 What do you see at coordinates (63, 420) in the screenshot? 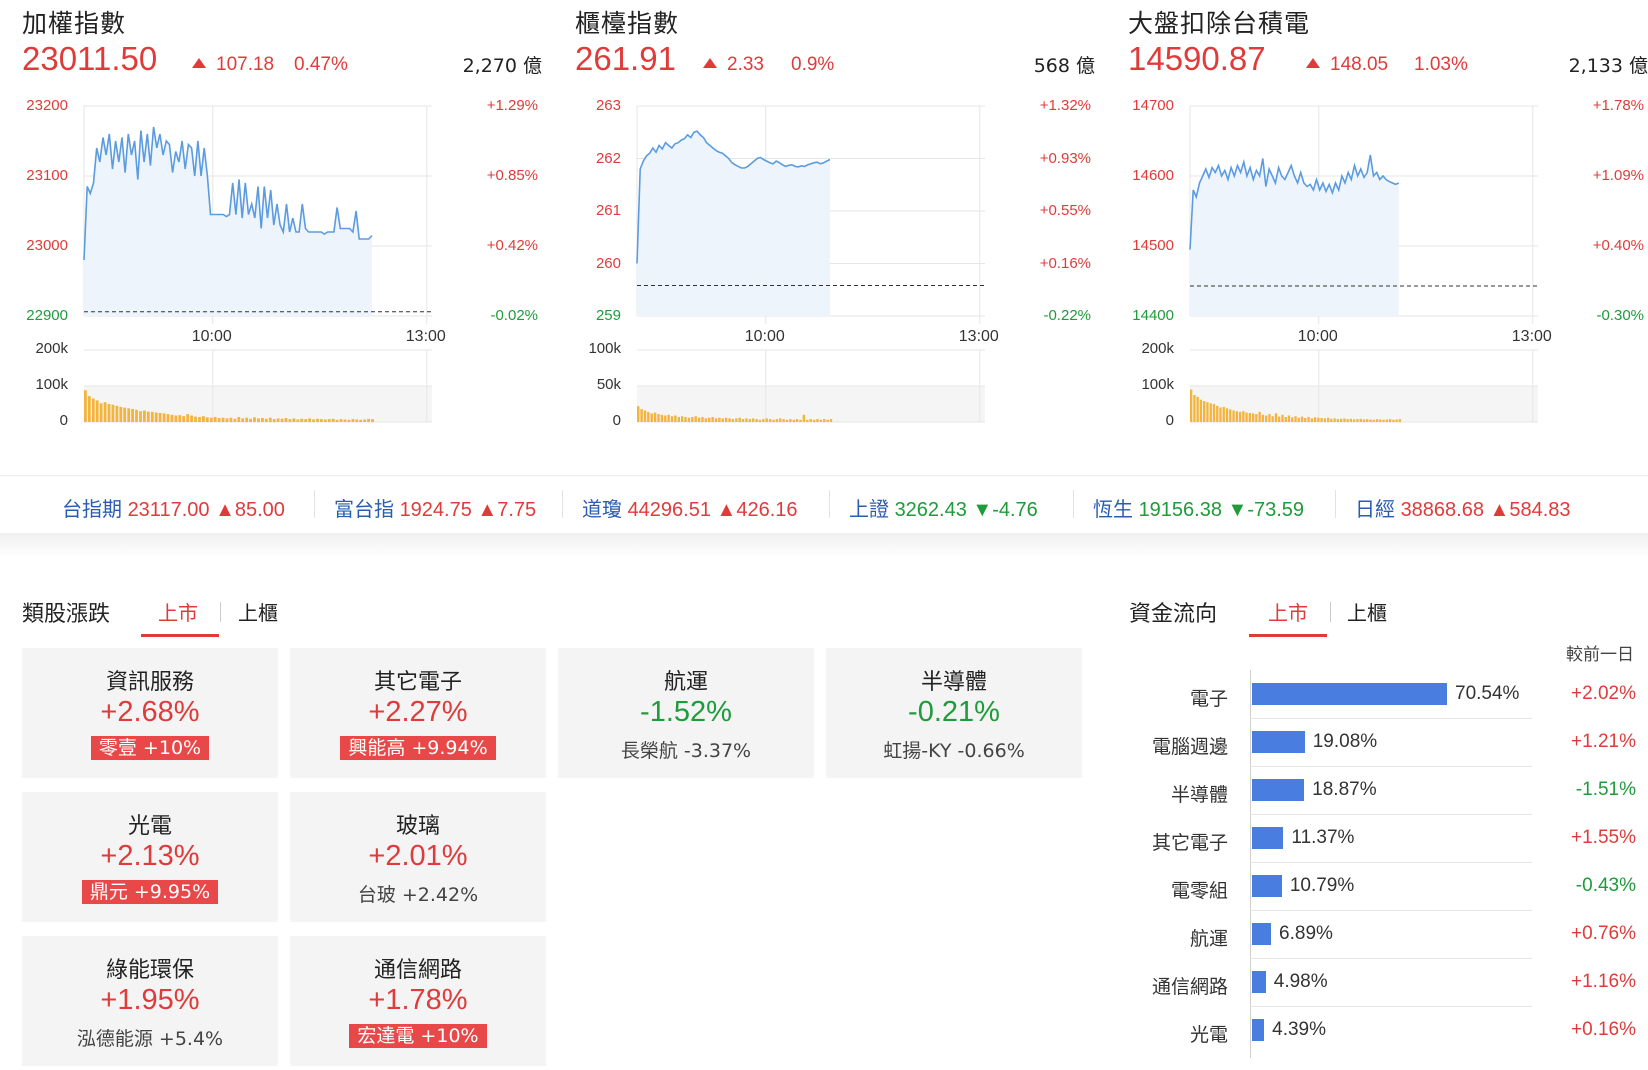
I see `volume-tick: 0` at bounding box center [63, 420].